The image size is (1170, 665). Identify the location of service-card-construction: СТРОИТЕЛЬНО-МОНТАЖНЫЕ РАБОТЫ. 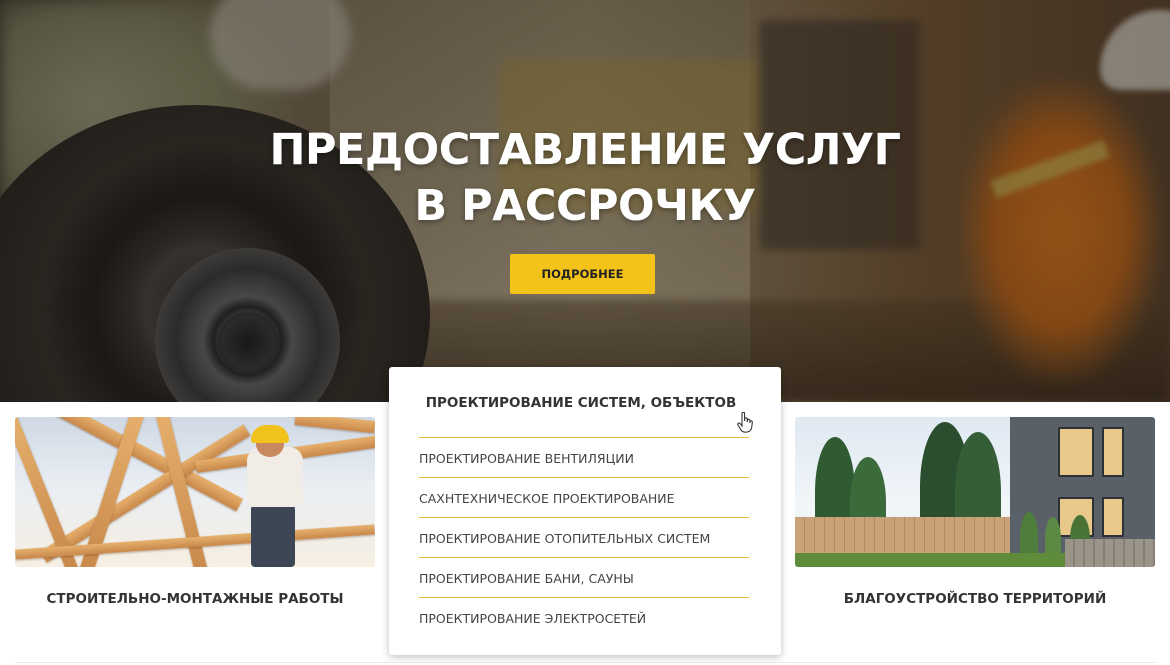
(195, 512).